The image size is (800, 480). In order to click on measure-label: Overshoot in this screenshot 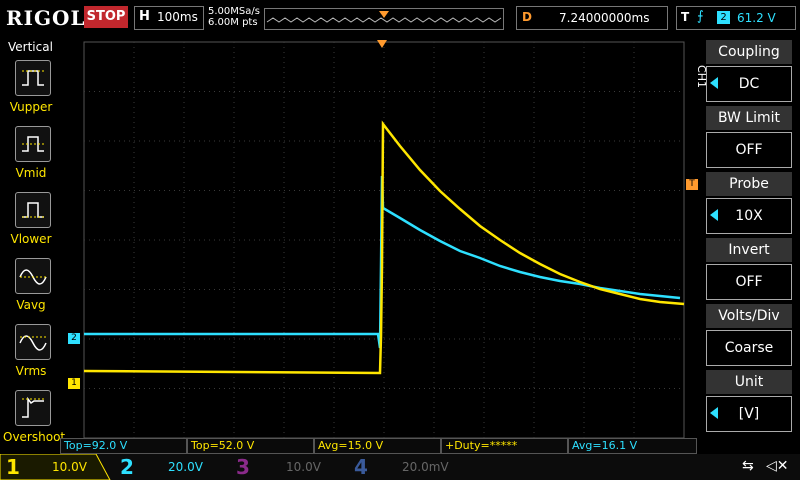, I will do `click(34, 437)`.